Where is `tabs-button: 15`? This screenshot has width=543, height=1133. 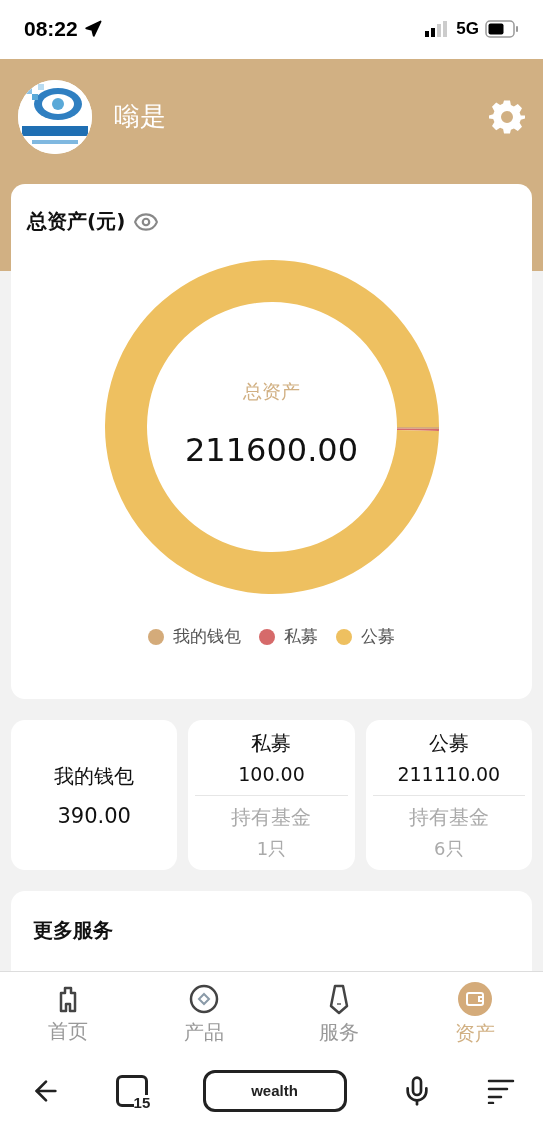
tabs-button: 15 is located at coordinates (132, 1090).